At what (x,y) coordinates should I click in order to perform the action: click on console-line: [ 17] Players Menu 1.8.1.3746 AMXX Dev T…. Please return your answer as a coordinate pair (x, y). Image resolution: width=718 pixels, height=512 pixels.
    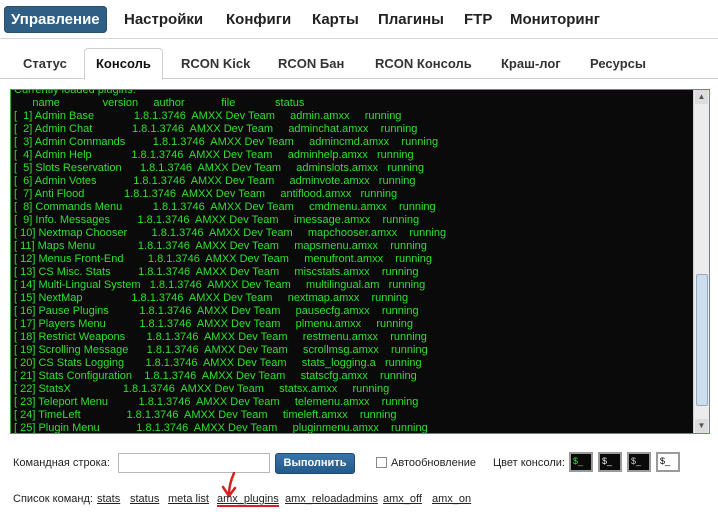
    Looking at the image, I should click on (214, 324).